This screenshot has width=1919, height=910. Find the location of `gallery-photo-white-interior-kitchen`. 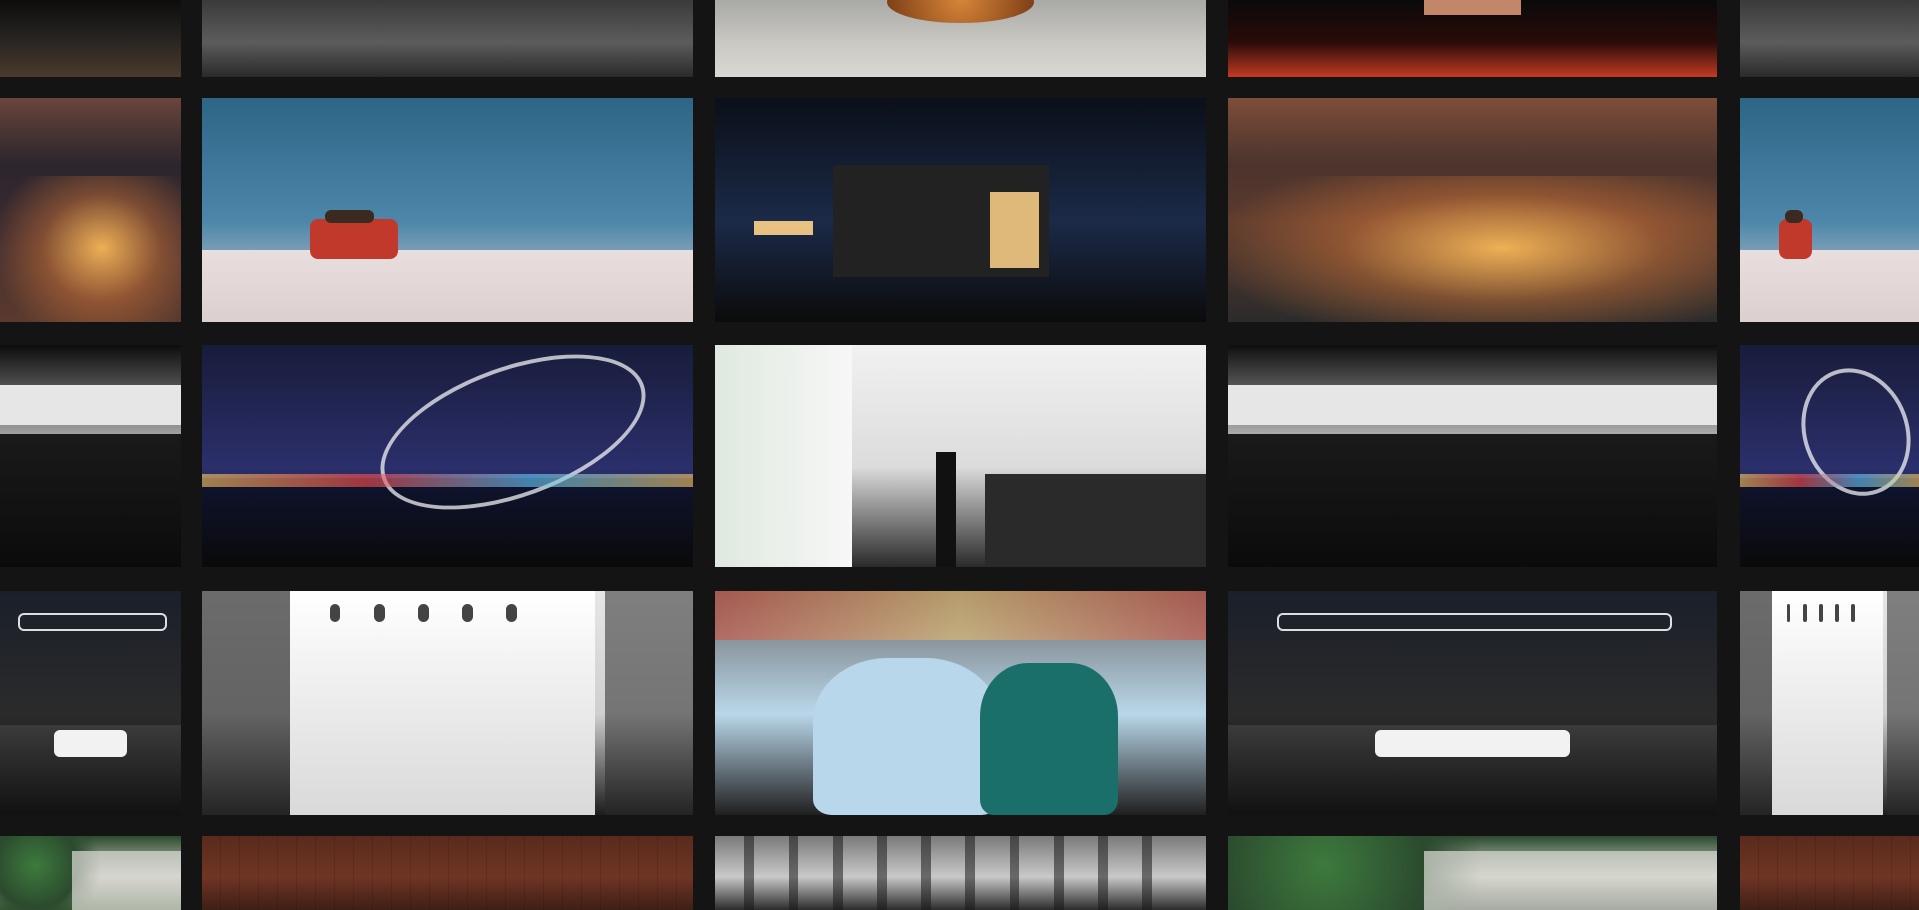

gallery-photo-white-interior-kitchen is located at coordinates (960, 456).